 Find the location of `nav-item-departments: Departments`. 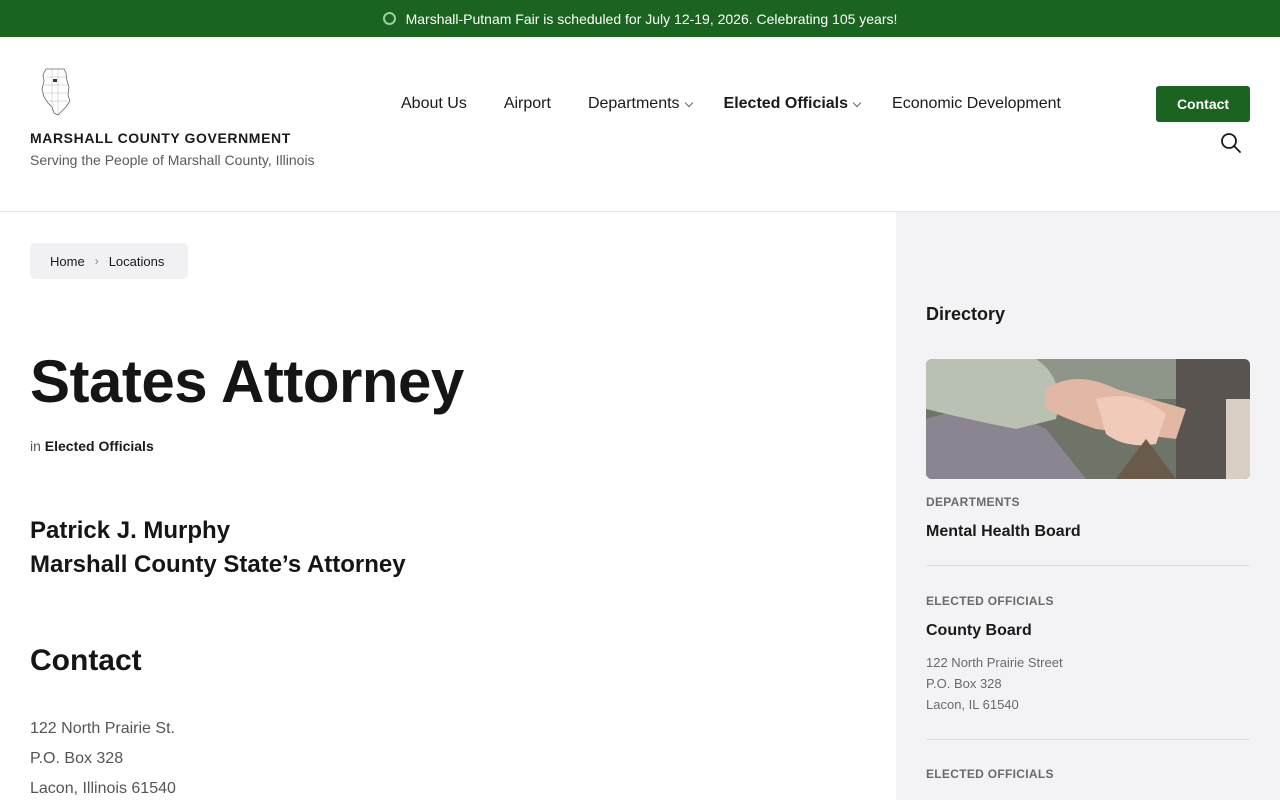

nav-item-departments: Departments is located at coordinates (640, 104).